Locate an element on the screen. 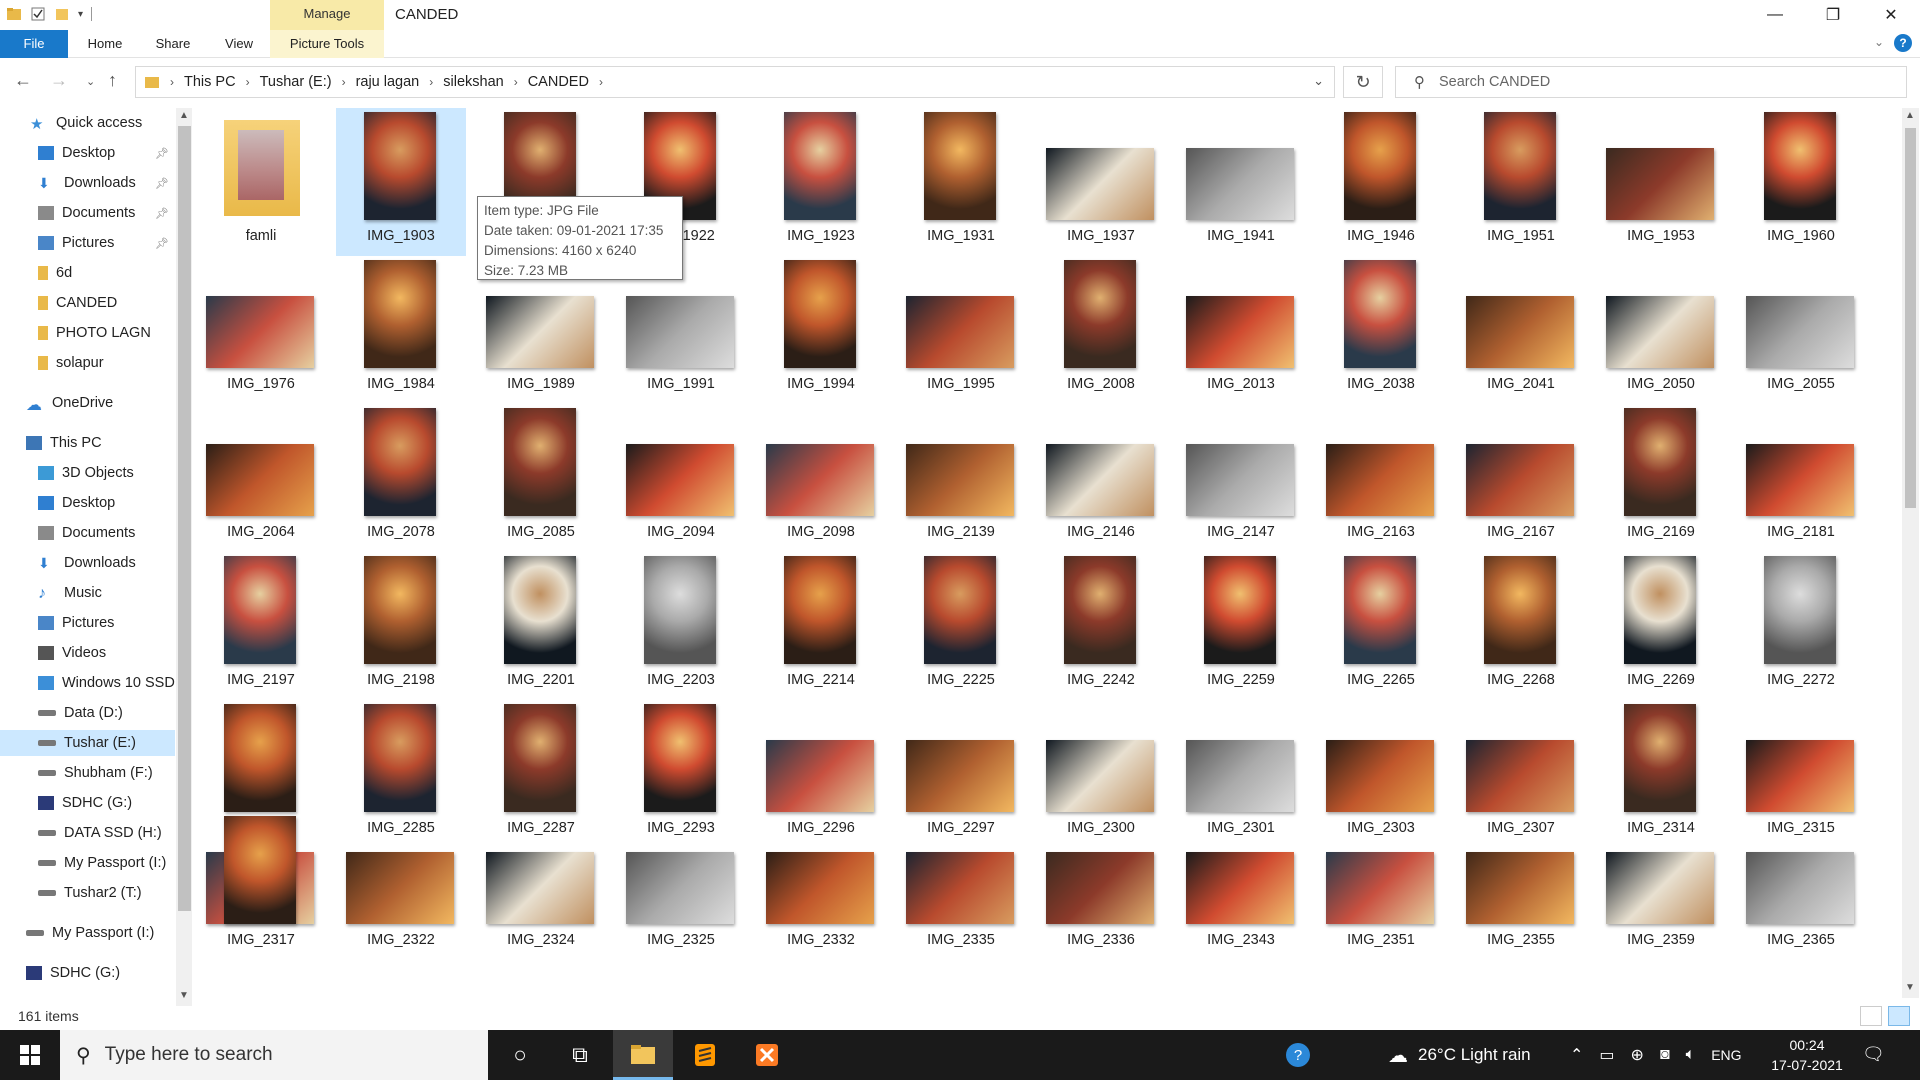  picture-tools-tab: Picture Tools is located at coordinates (327, 44).